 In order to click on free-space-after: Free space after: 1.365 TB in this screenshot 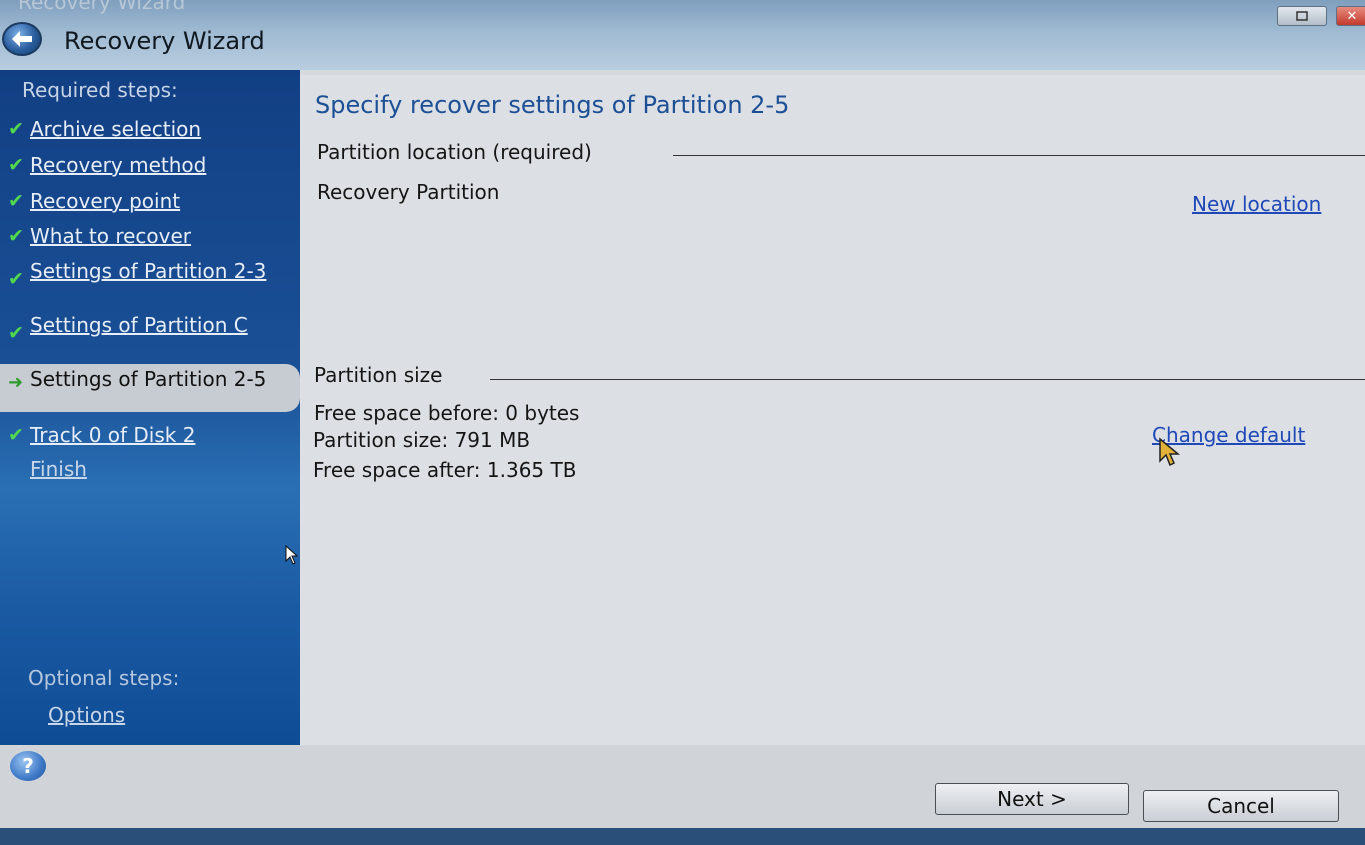, I will do `click(445, 470)`.